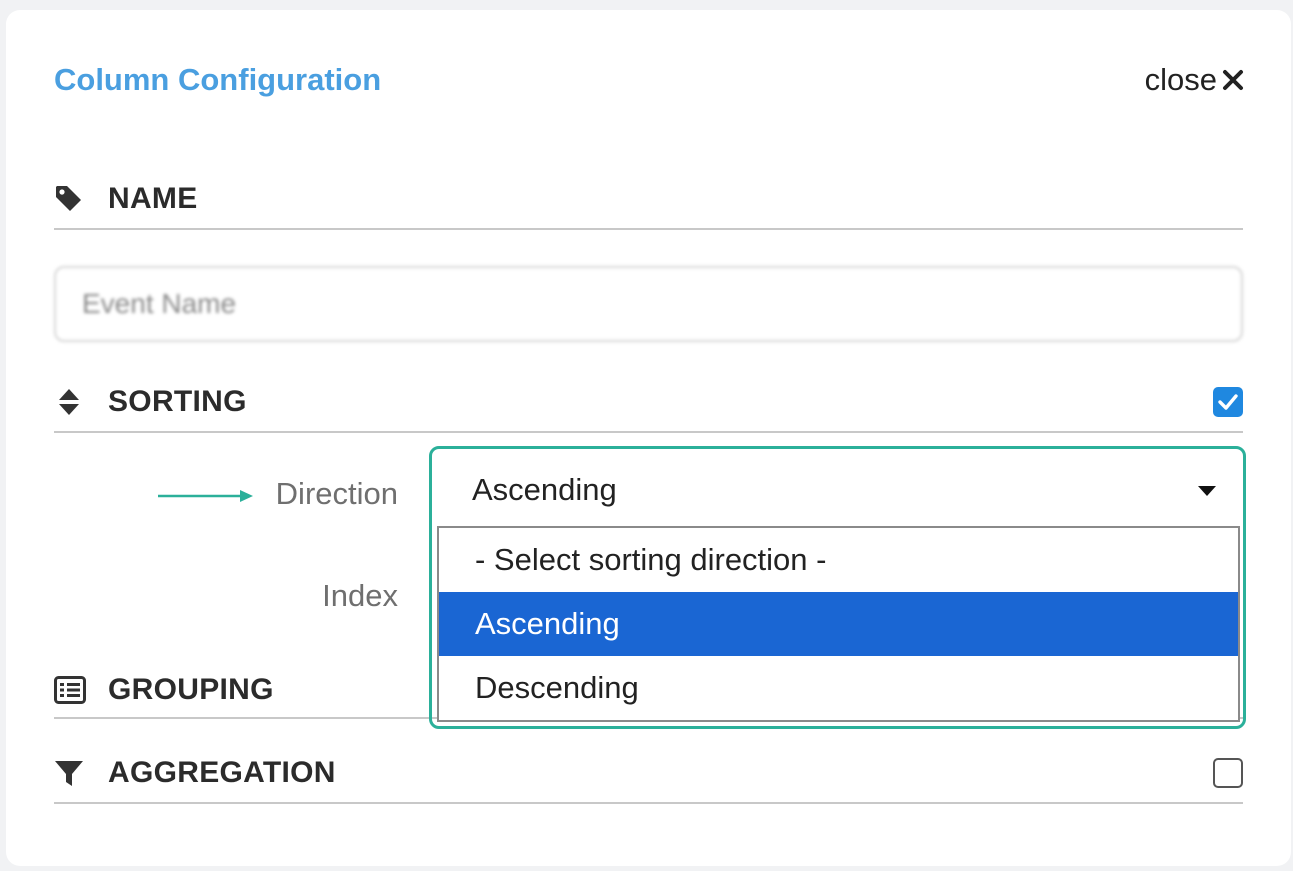 The height and width of the screenshot is (871, 1293). Describe the element at coordinates (71, 402) in the screenshot. I see `sort-icon` at that location.